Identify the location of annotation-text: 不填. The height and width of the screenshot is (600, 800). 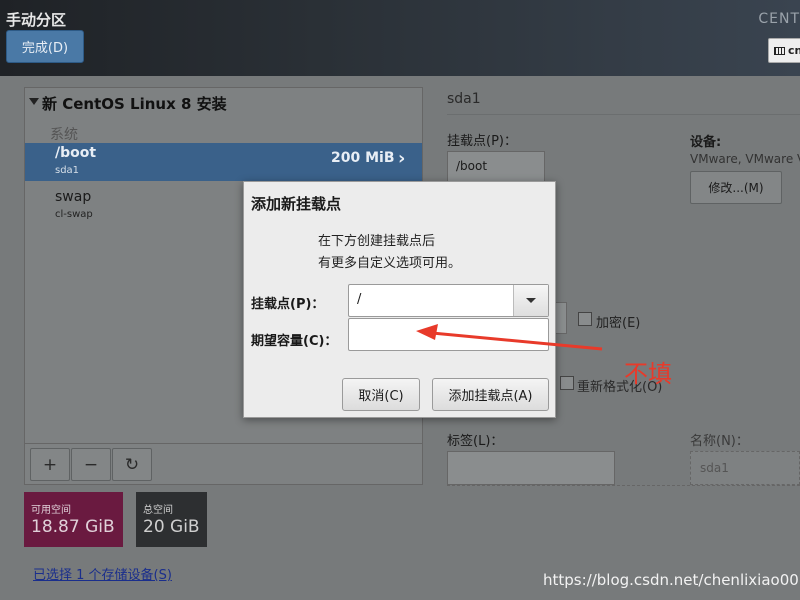
(648, 374).